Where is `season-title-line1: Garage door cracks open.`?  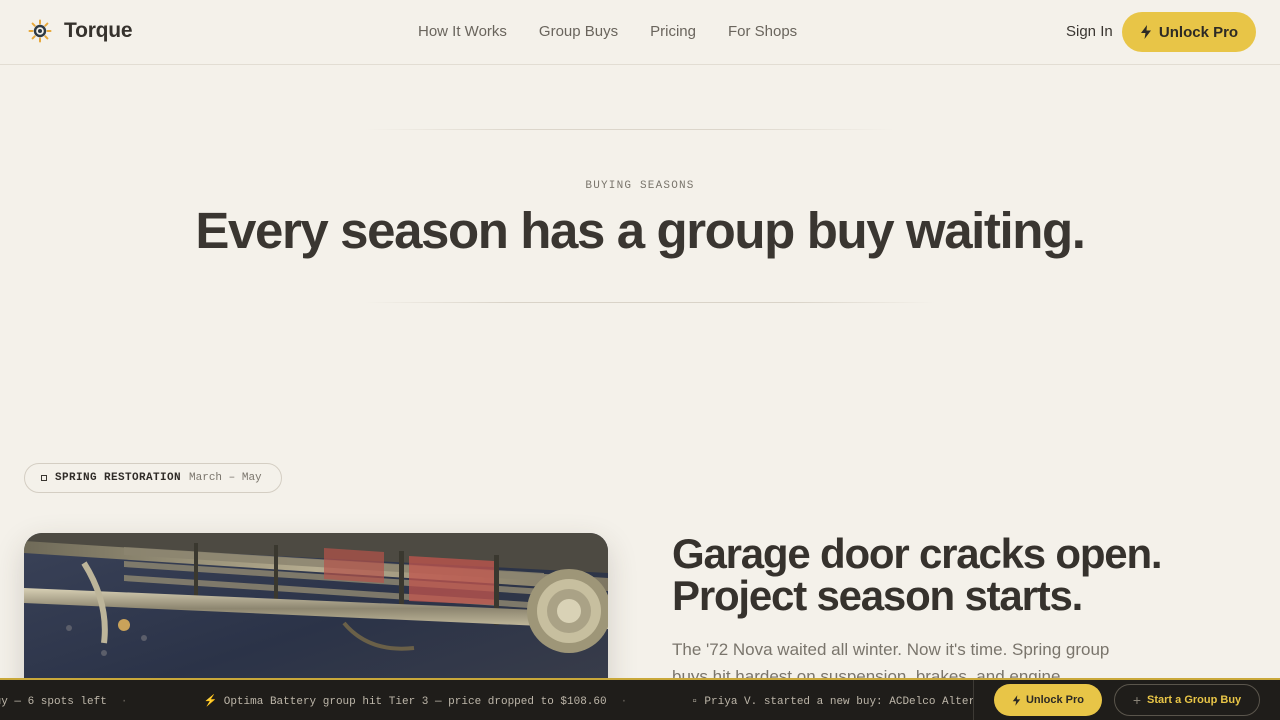
season-title-line1: Garage door cracks open. is located at coordinates (917, 553).